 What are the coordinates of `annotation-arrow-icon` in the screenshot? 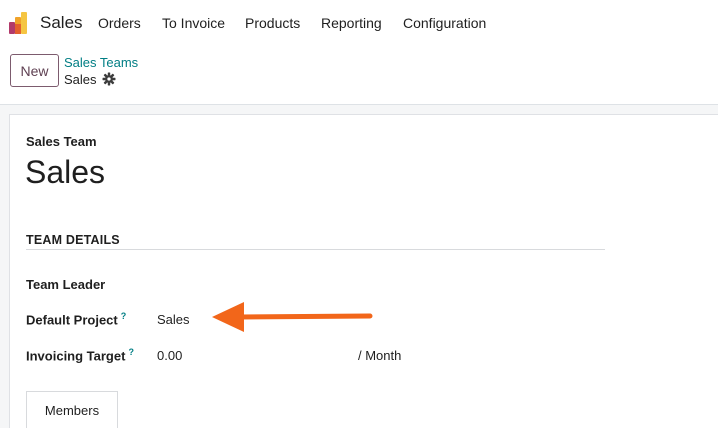 It's located at (292, 317).